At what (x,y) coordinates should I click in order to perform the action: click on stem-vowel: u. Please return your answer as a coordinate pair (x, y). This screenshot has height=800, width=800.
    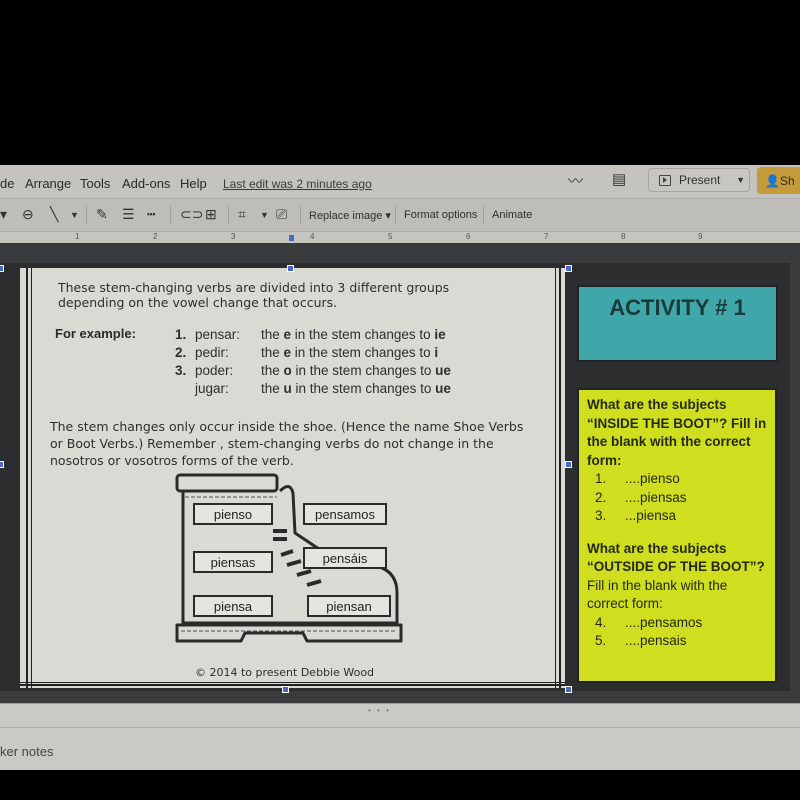
    Looking at the image, I should click on (287, 388).